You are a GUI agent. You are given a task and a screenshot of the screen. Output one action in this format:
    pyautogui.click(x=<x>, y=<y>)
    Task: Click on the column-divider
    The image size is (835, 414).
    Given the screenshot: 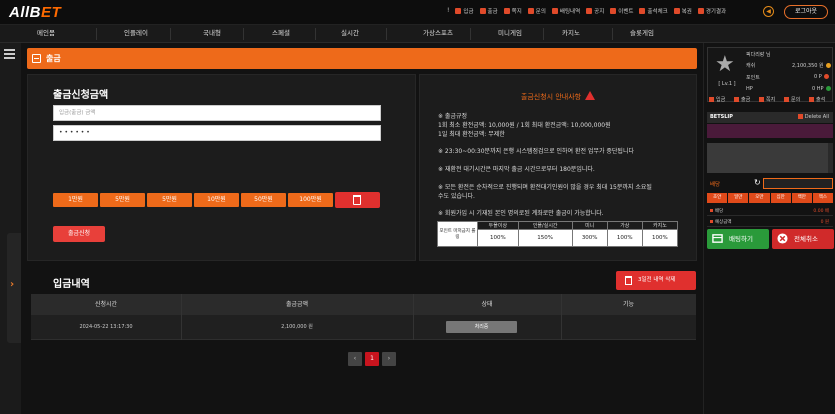 What is the action you would take?
    pyautogui.click(x=413, y=317)
    